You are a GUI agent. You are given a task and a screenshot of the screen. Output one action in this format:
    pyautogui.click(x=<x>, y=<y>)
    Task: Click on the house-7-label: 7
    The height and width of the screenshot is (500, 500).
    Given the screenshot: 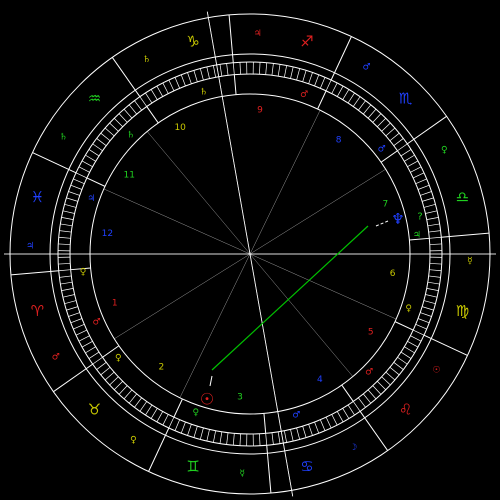 What is the action you would take?
    pyautogui.click(x=385, y=205)
    